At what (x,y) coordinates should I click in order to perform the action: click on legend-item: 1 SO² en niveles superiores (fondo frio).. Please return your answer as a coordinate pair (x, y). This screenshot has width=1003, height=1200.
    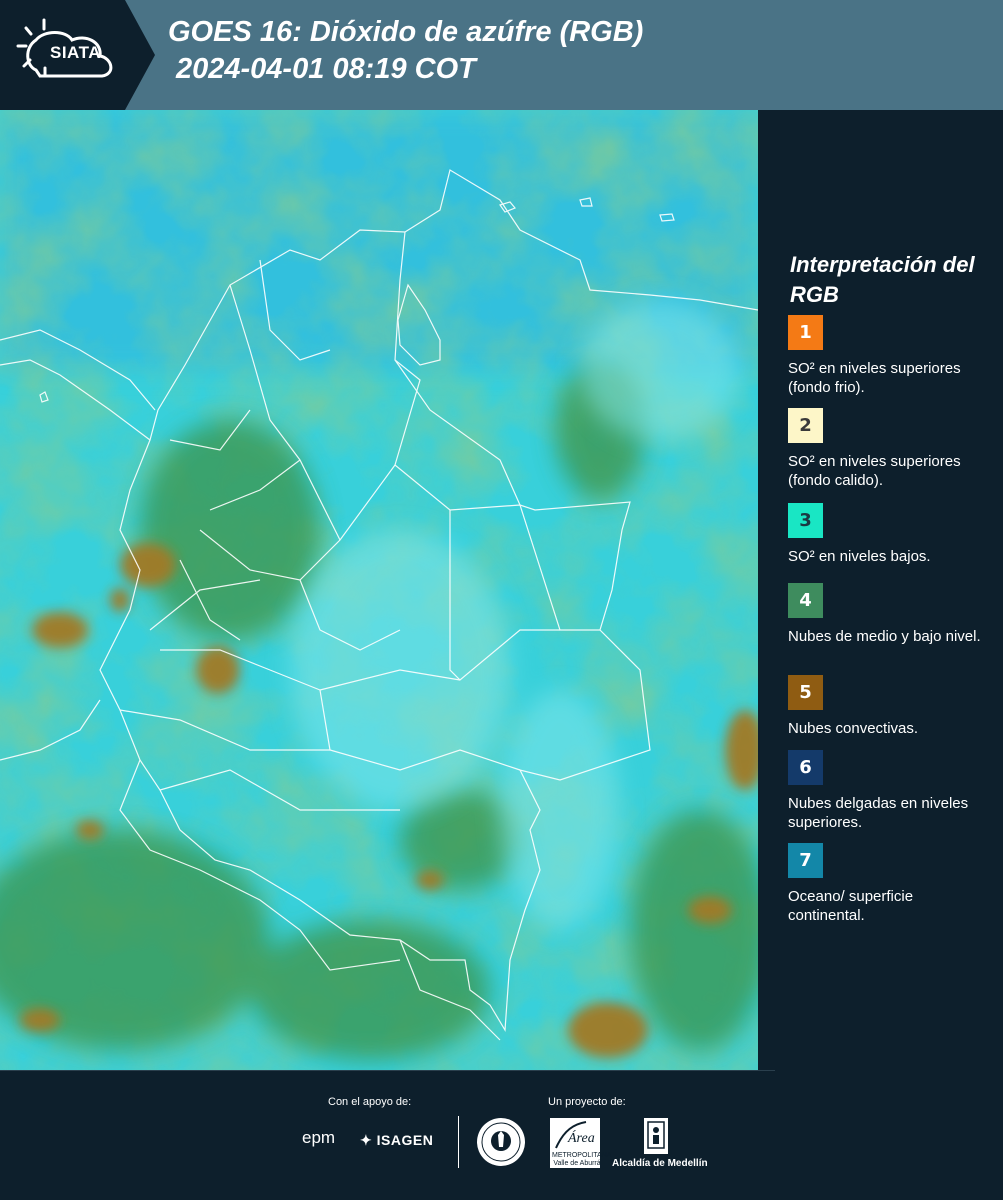
    Looking at the image, I should click on (890, 356).